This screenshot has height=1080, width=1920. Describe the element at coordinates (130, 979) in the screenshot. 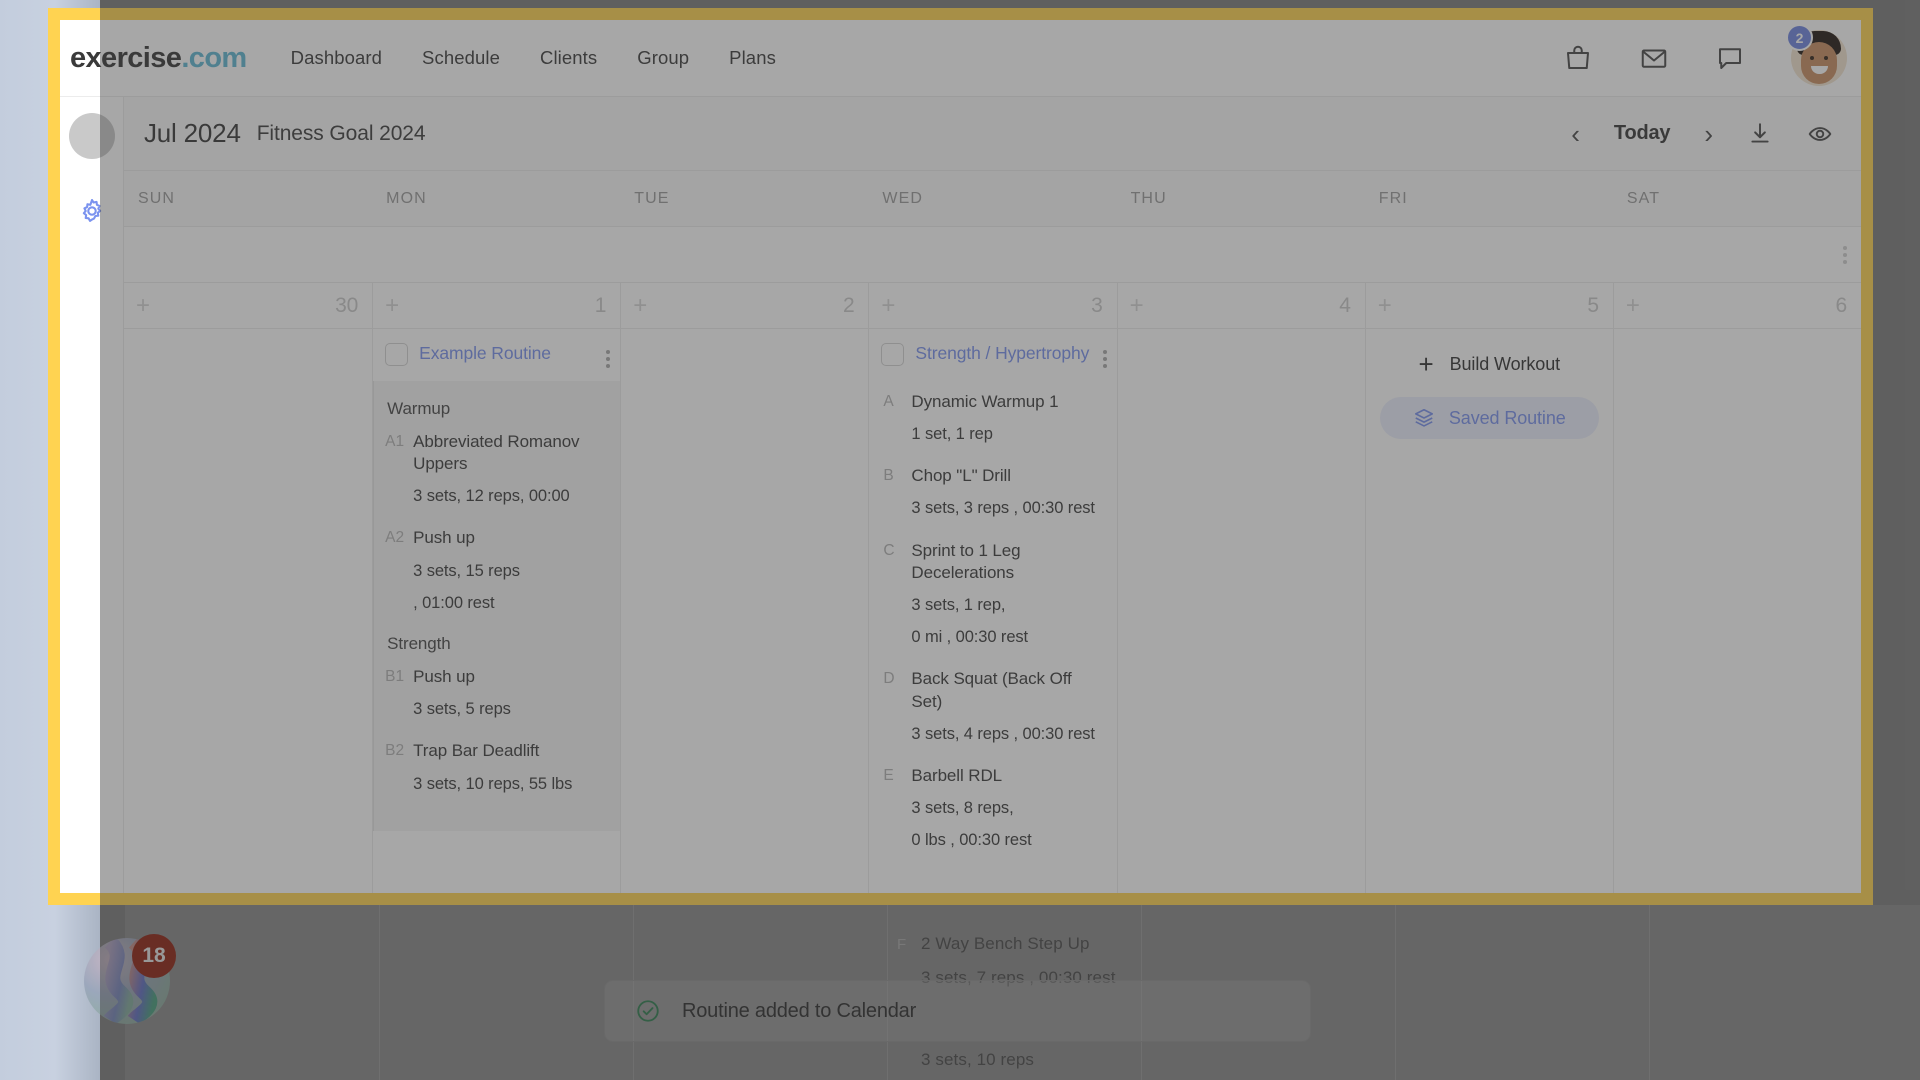

I see `chat-support-widget: 18` at that location.